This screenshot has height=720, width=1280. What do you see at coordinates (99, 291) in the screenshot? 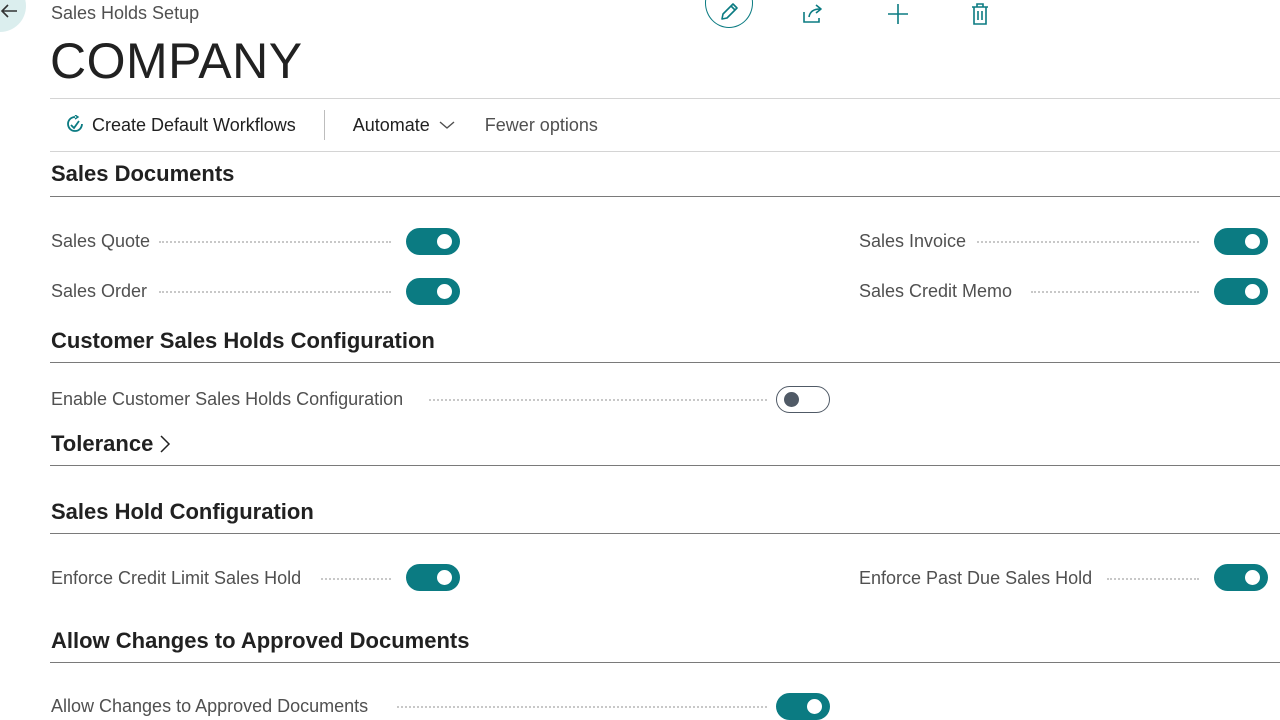
I see `field-label-sales-order: Sales Order` at bounding box center [99, 291].